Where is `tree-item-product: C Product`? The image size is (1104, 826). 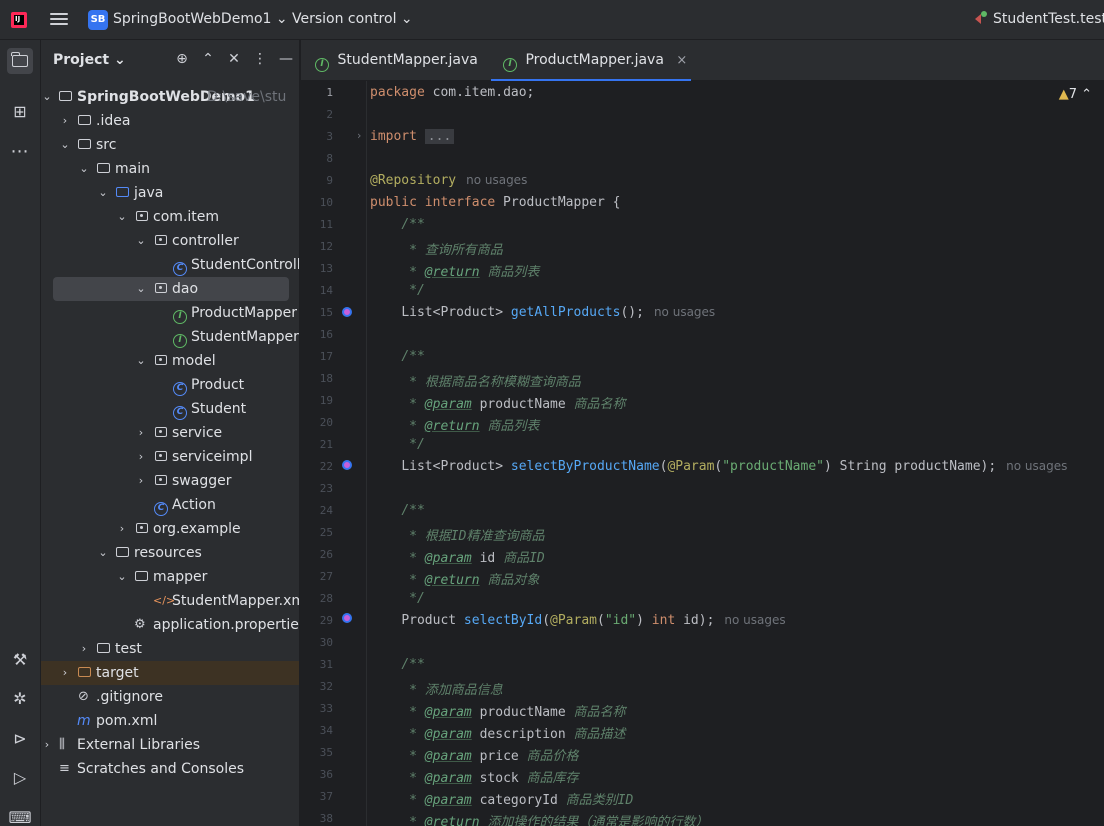 tree-item-product: C Product is located at coordinates (170, 385).